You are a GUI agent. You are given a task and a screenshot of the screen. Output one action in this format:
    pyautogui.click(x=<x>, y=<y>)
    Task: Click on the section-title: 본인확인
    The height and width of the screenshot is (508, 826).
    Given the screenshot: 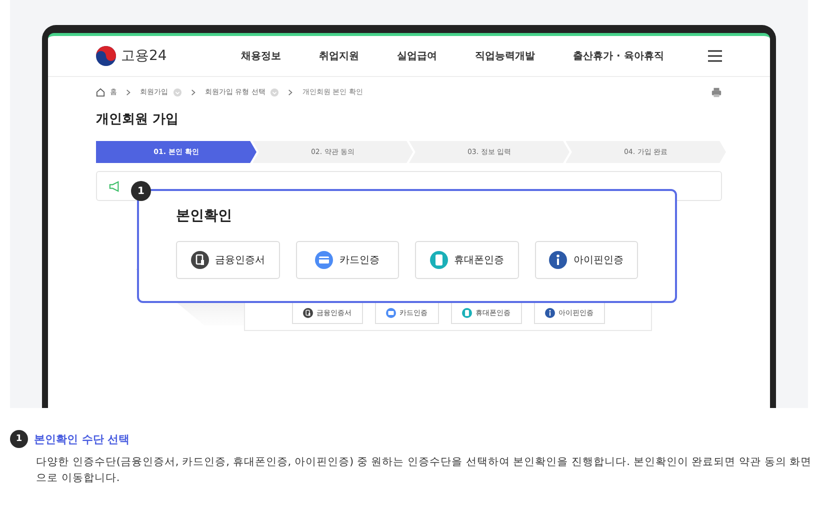 What is the action you would take?
    pyautogui.click(x=204, y=216)
    